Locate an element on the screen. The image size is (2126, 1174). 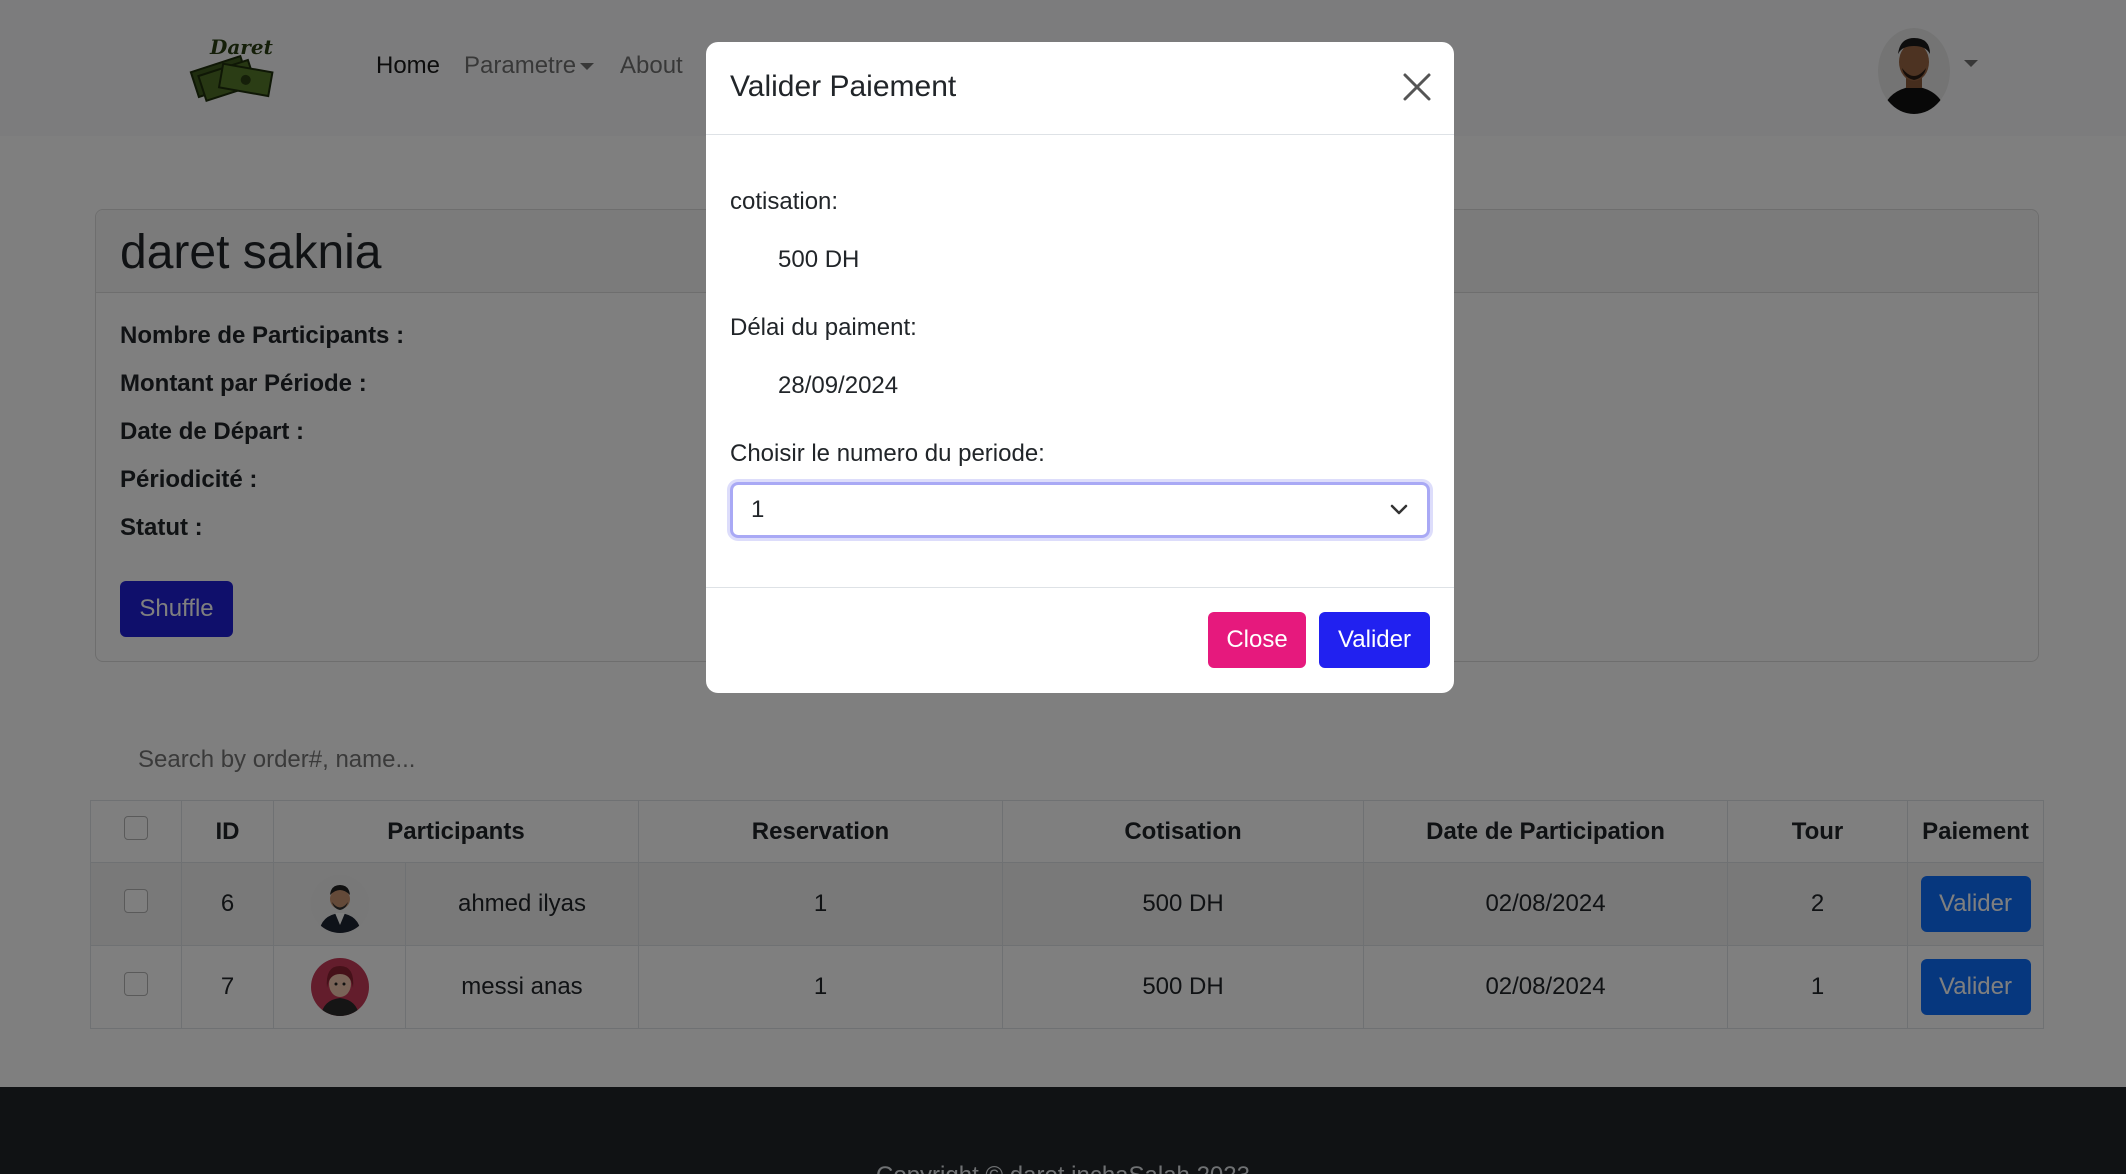
chevron-down-icon is located at coordinates (1399, 509).